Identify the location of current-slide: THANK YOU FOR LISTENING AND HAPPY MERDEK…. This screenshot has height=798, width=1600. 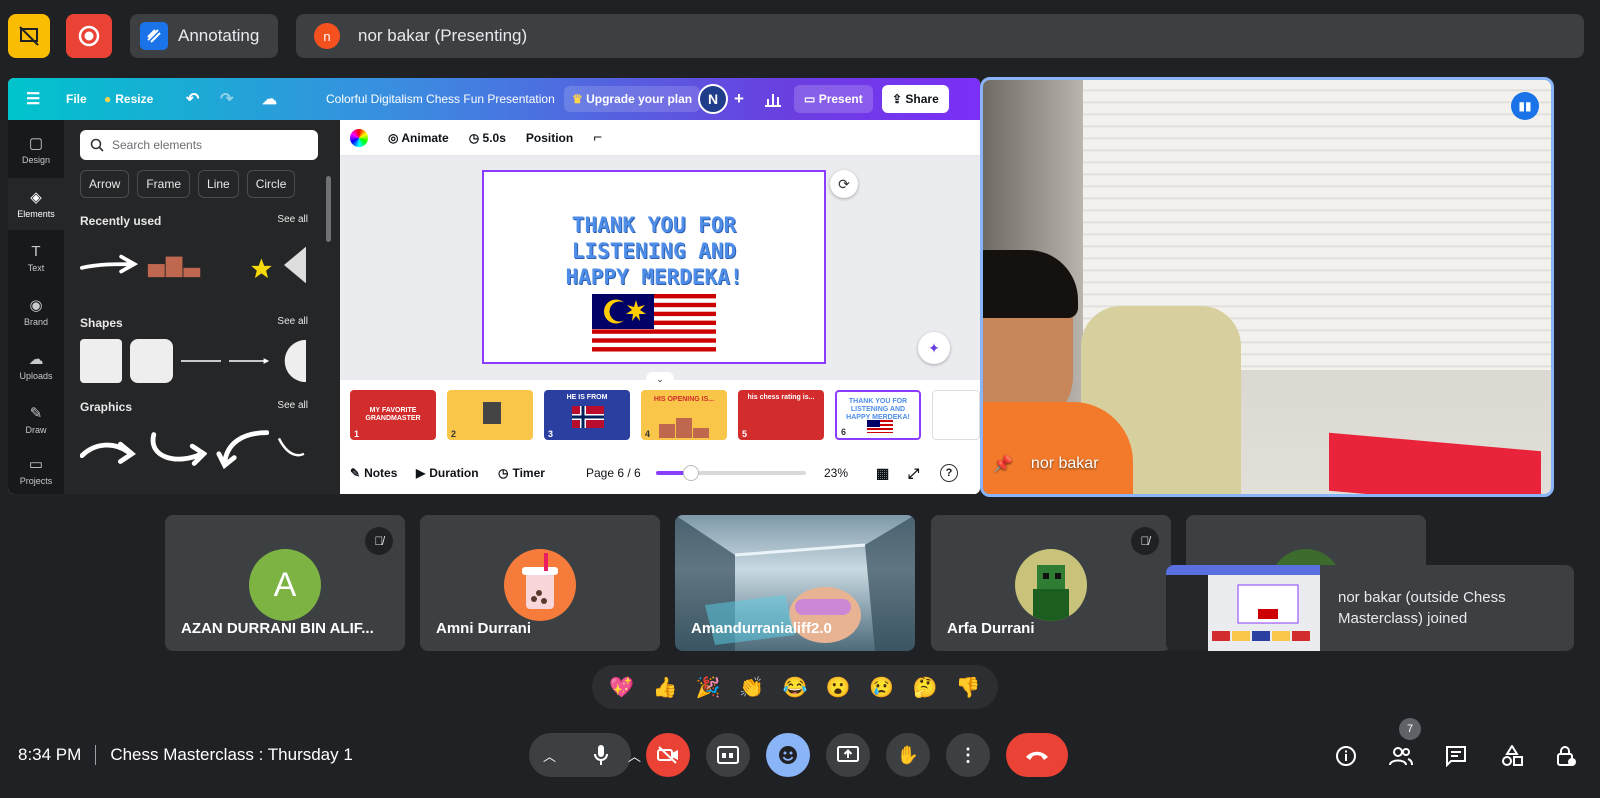
(654, 267).